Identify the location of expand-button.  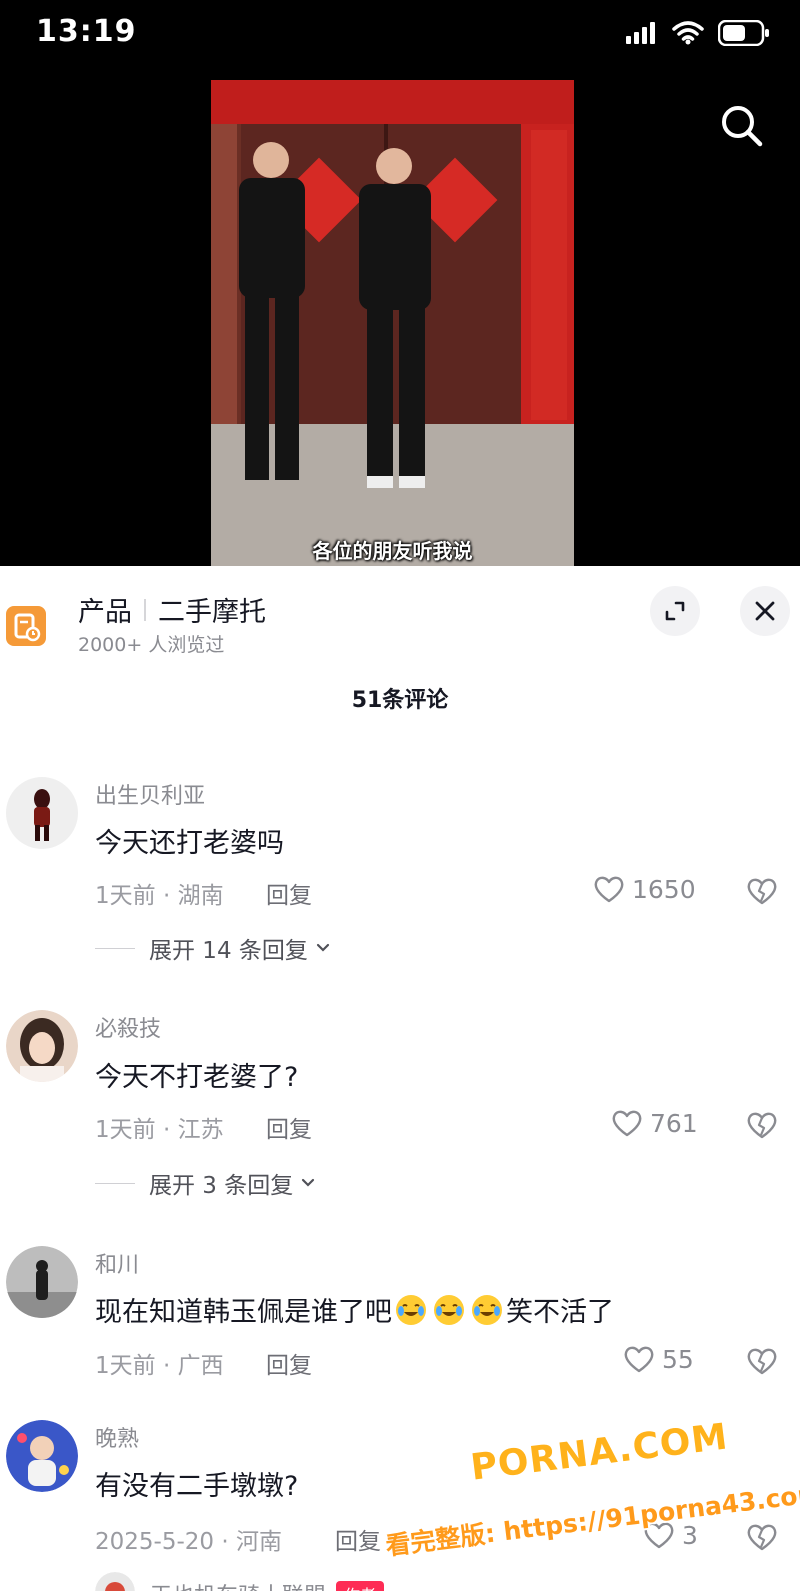
(675, 611).